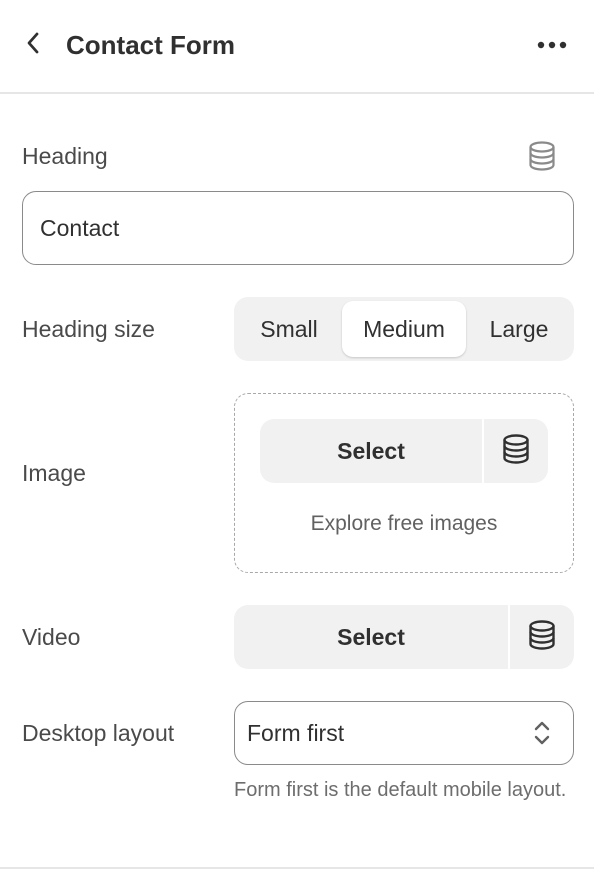 Image resolution: width=594 pixels, height=870 pixels. What do you see at coordinates (289, 329) in the screenshot?
I see `heading-size-small: Small` at bounding box center [289, 329].